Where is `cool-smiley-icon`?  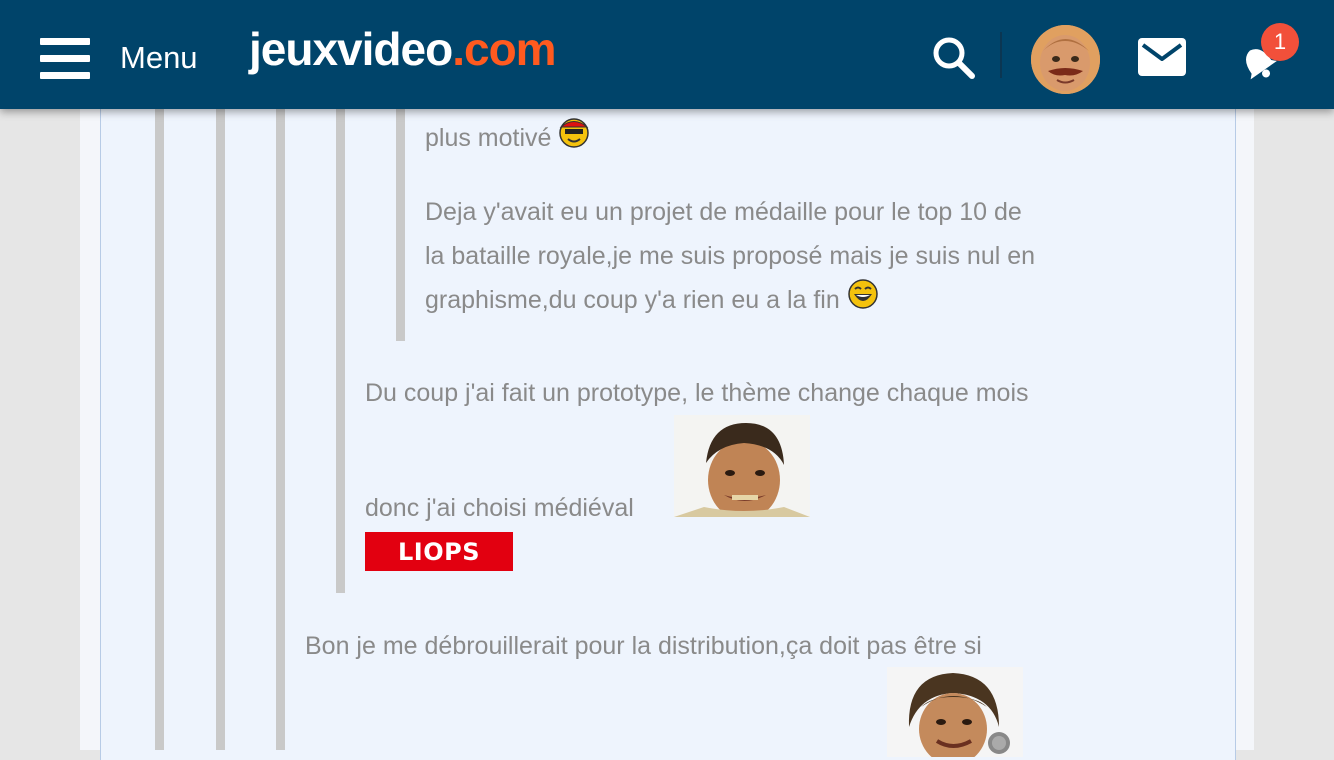 cool-smiley-icon is located at coordinates (574, 139).